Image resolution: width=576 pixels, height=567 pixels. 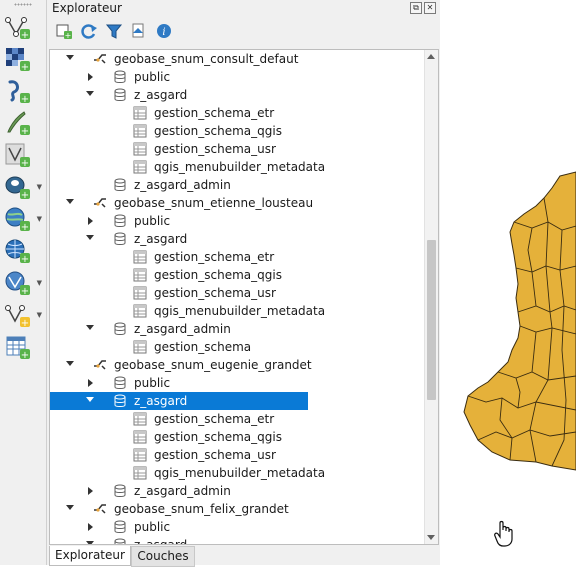 What do you see at coordinates (431, 320) in the screenshot?
I see `scroll-thumb` at bounding box center [431, 320].